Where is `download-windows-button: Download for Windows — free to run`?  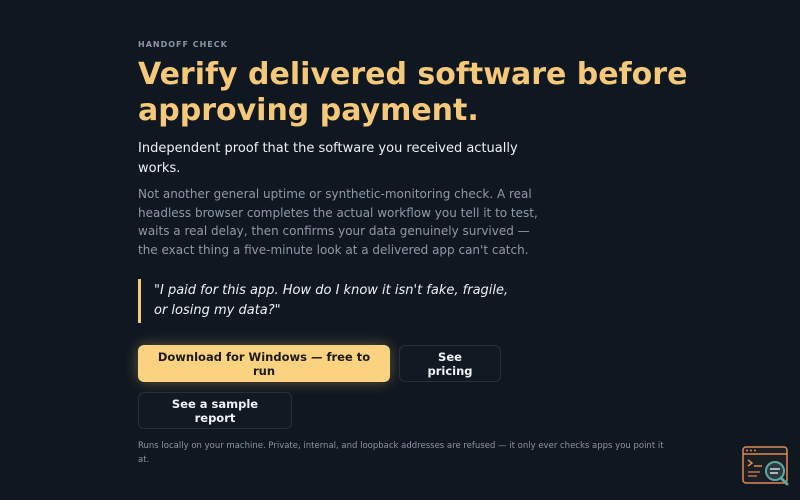 download-windows-button: Download for Windows — free to run is located at coordinates (264, 363).